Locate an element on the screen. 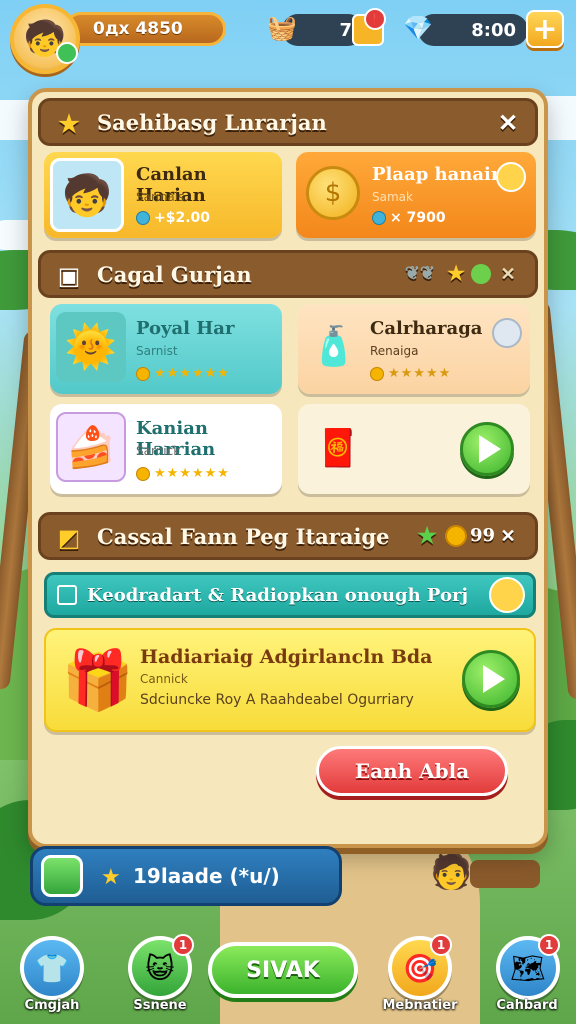 This screenshot has height=1024, width=576. gem-icon is located at coordinates (481, 274).